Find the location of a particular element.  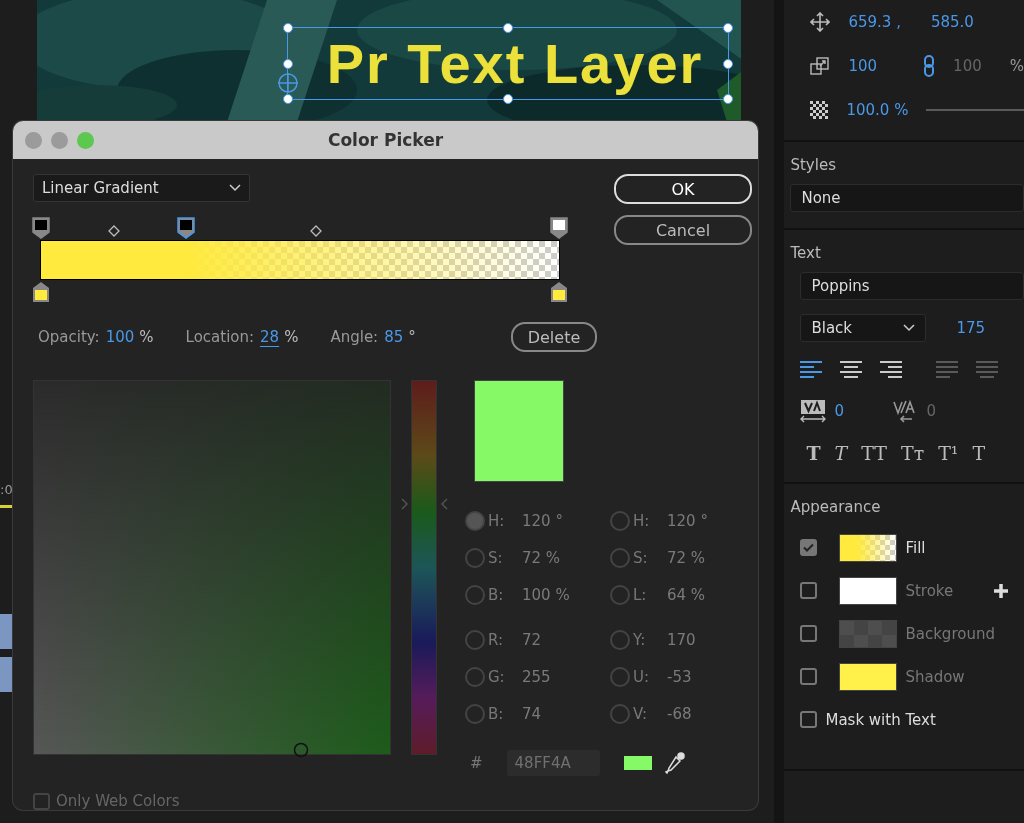

field-value: 100 % is located at coordinates (546, 595).